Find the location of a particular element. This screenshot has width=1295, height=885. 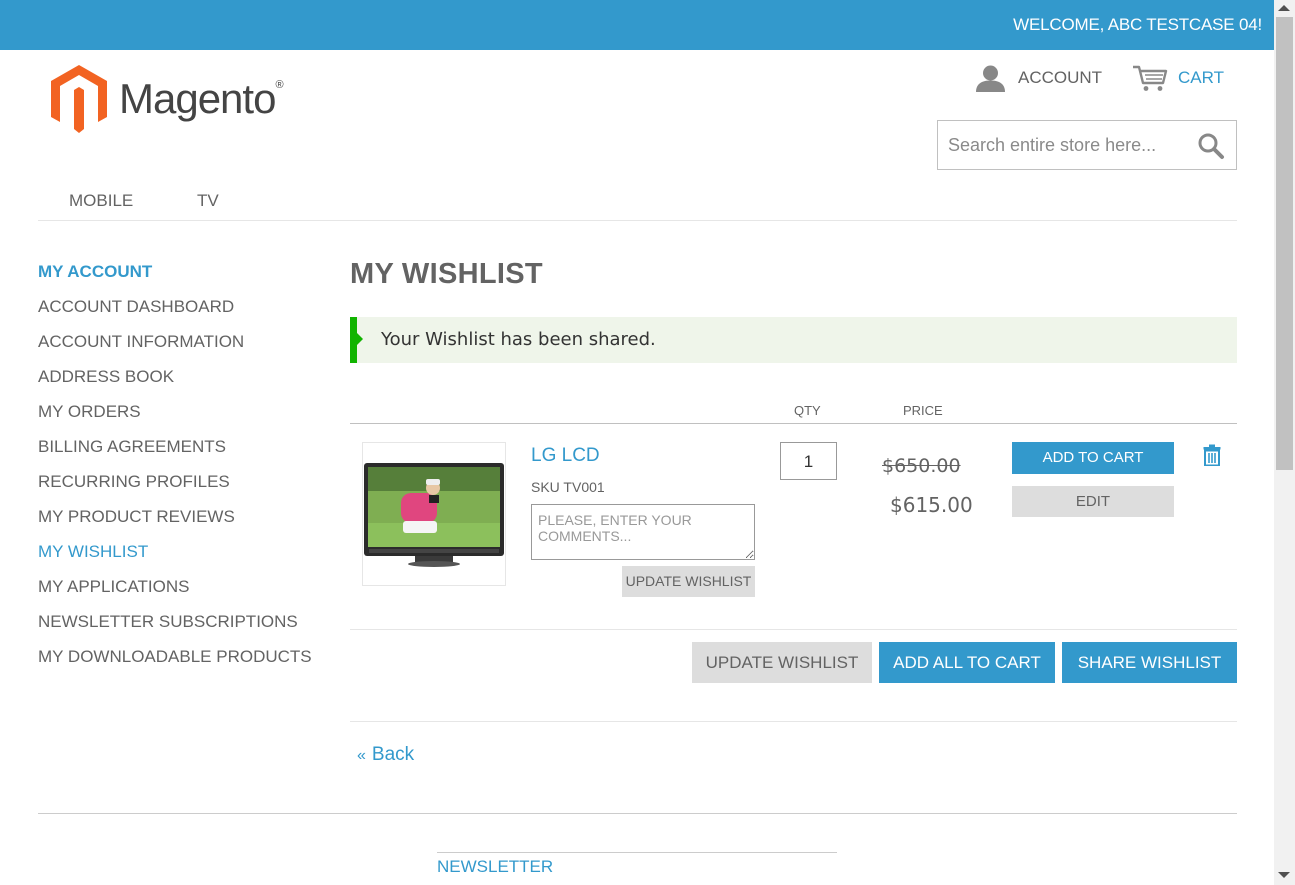

search-box is located at coordinates (1087, 145).